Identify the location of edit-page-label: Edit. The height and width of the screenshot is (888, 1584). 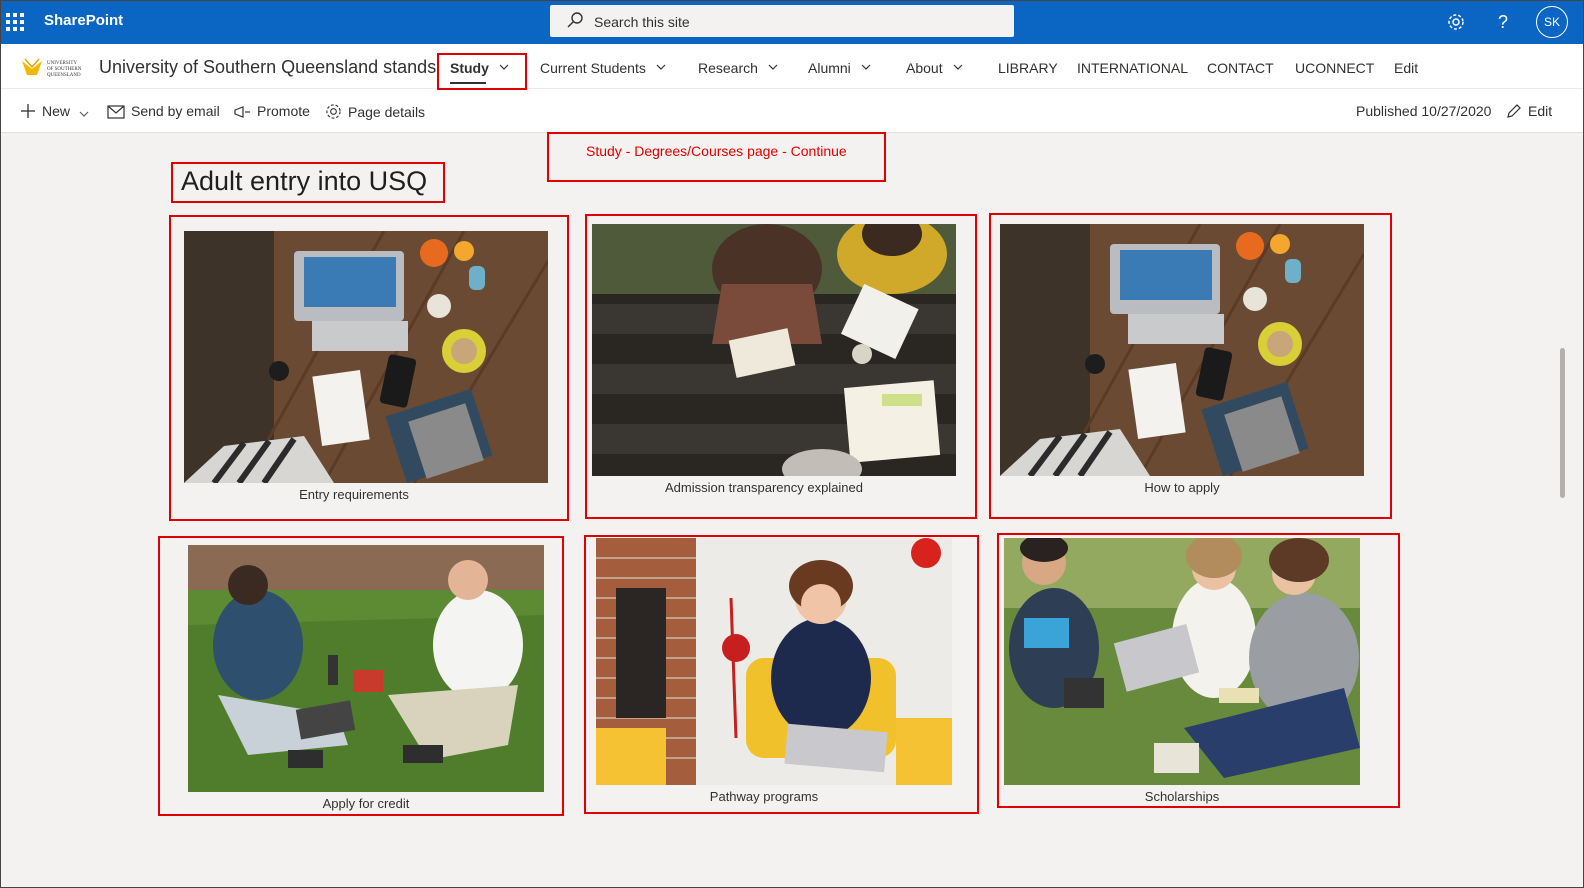
(1540, 111).